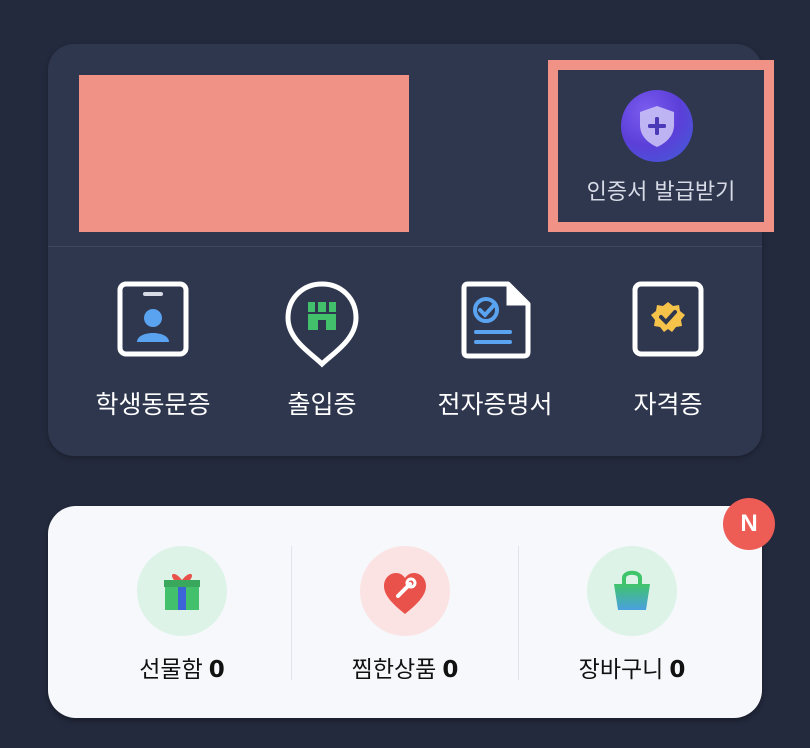 Image resolution: width=810 pixels, height=748 pixels. I want to click on shop-cart: 장바구니 0, so click(632, 616).